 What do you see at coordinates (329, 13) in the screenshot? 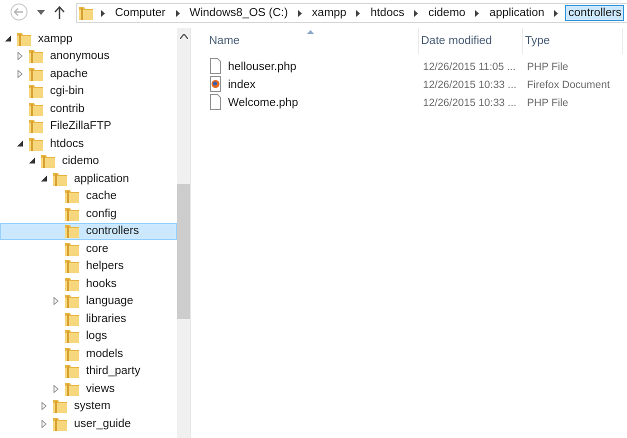
I see `breadcrumb: xampp` at bounding box center [329, 13].